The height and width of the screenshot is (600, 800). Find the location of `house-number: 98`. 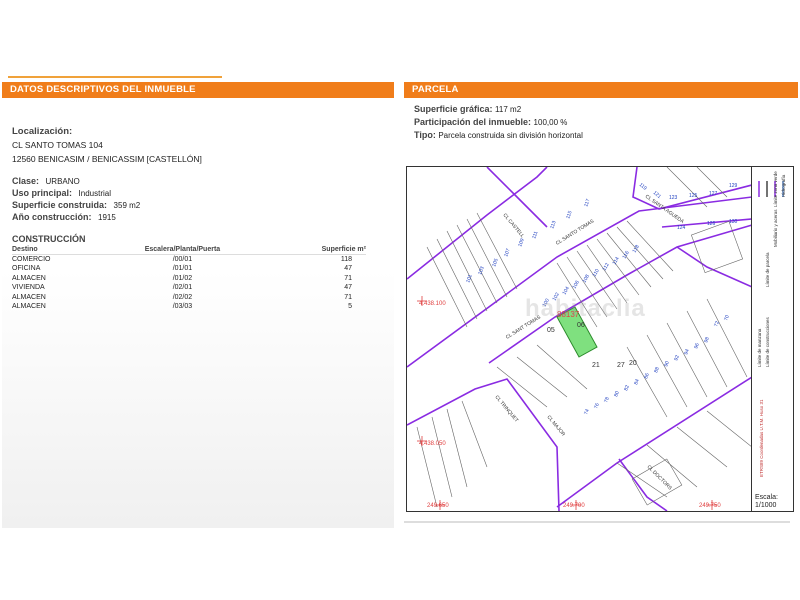

house-number: 98 is located at coordinates (707, 339).